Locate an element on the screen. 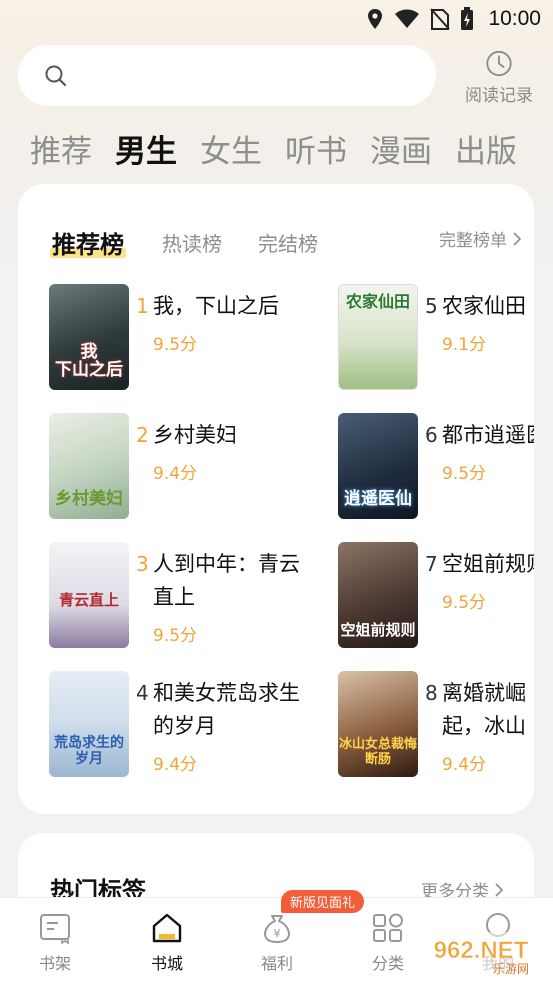 This screenshot has width=553, height=983. tab-recommend-rank: 推荐榜 is located at coordinates (88, 242).